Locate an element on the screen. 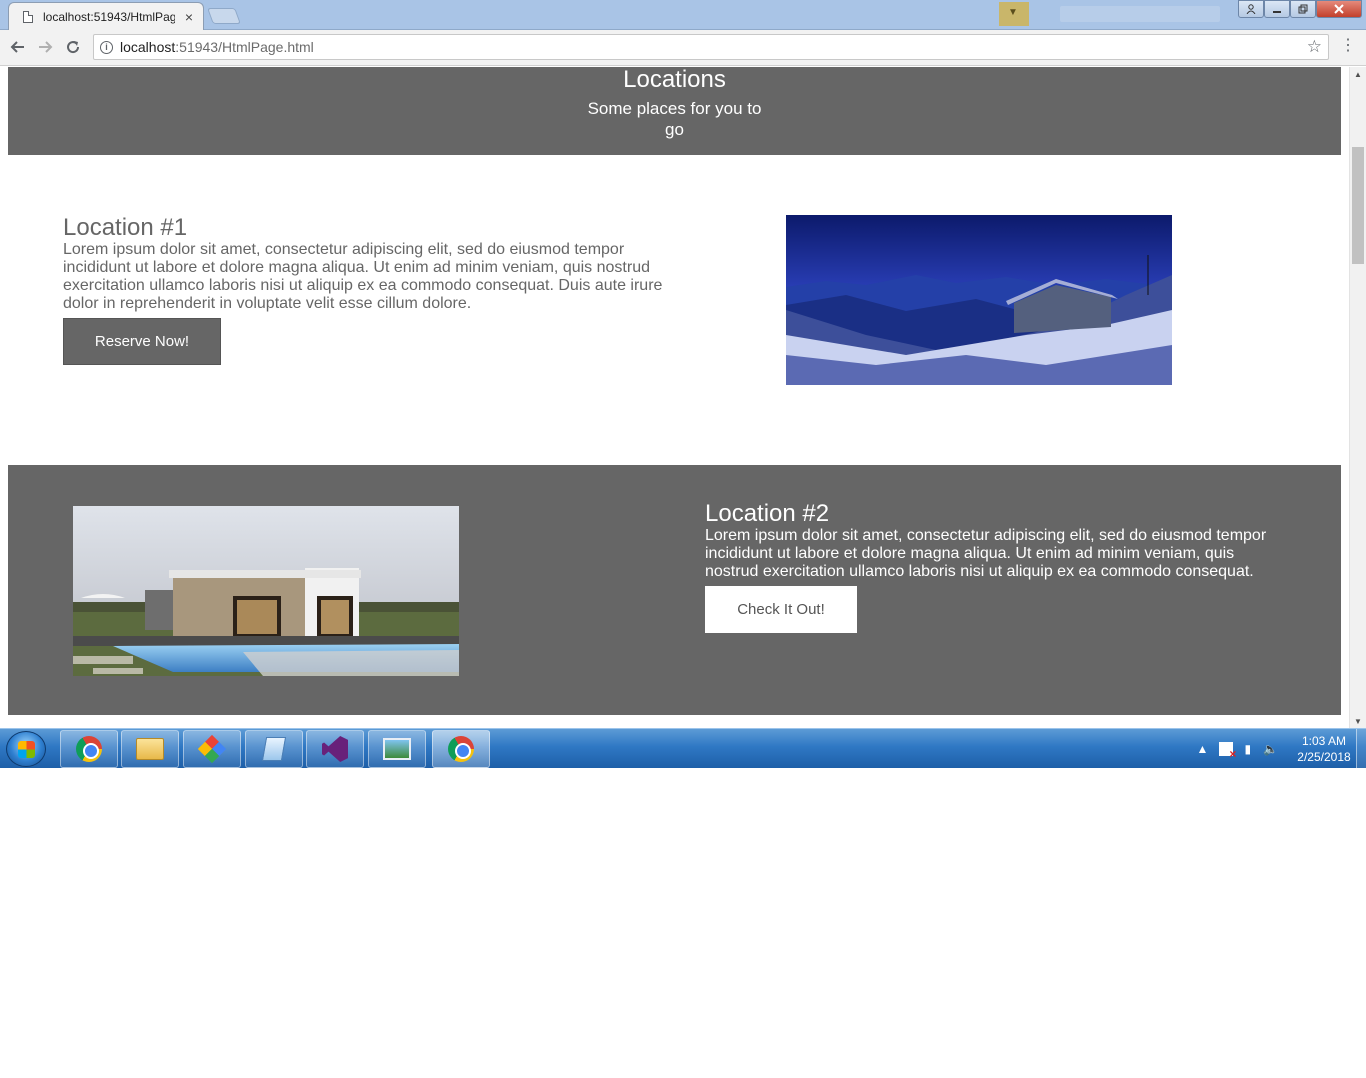  minimize-icon is located at coordinates (1277, 9).